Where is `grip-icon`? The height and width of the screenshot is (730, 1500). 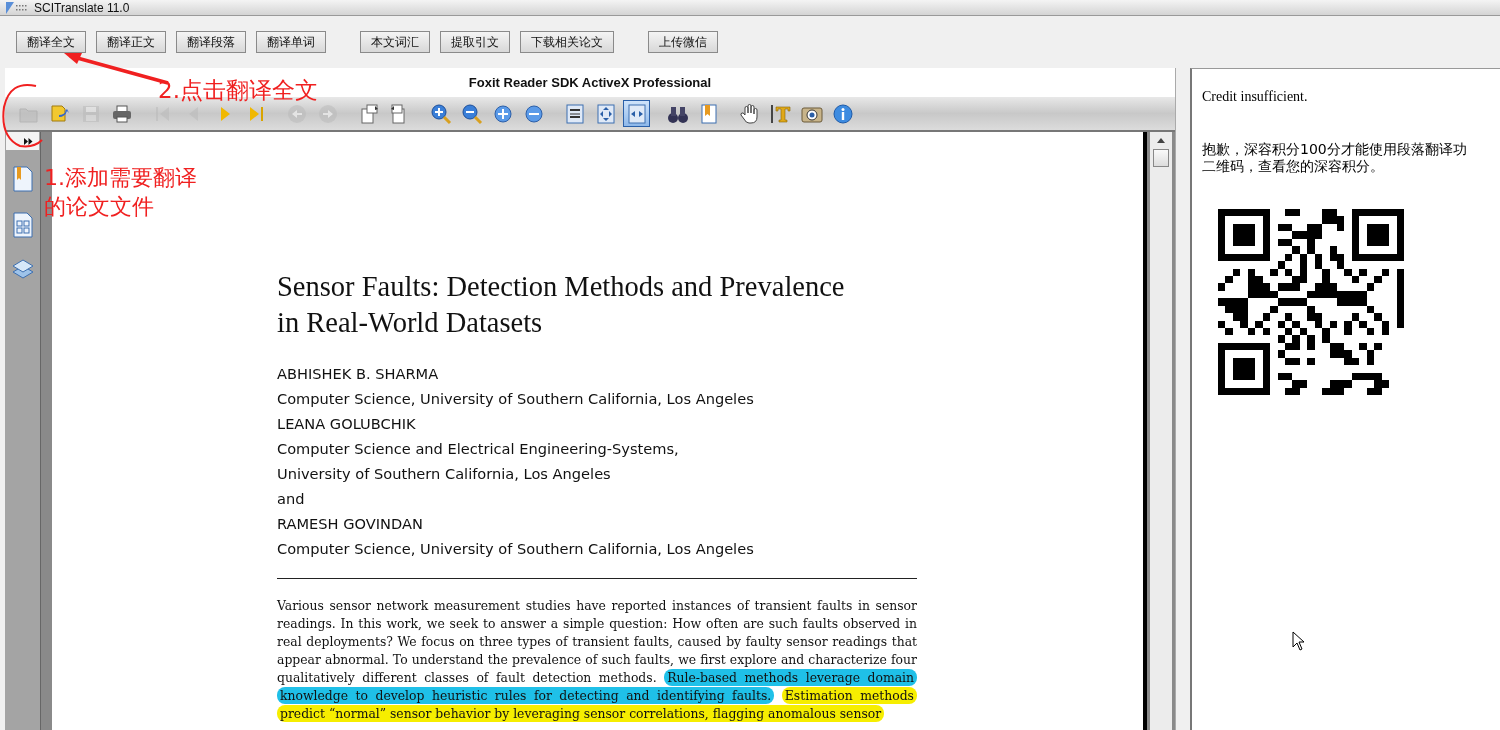
grip-icon is located at coordinates (17, 7).